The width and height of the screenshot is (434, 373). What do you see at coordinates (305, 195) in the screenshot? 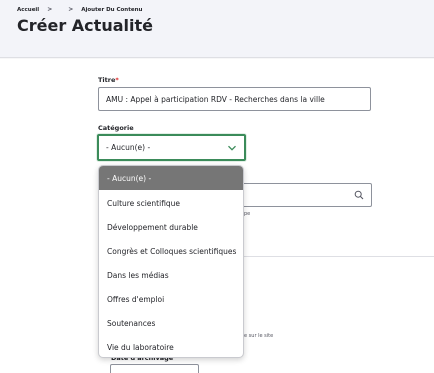
I see `search-input` at bounding box center [305, 195].